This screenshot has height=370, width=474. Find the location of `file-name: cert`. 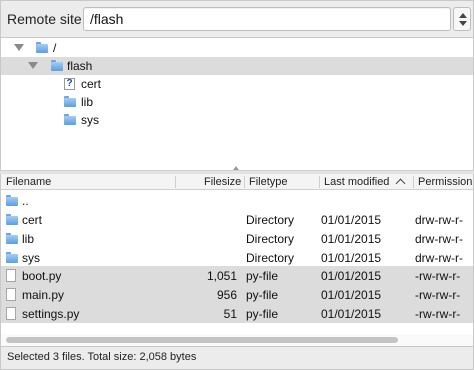

file-name: cert is located at coordinates (32, 220).